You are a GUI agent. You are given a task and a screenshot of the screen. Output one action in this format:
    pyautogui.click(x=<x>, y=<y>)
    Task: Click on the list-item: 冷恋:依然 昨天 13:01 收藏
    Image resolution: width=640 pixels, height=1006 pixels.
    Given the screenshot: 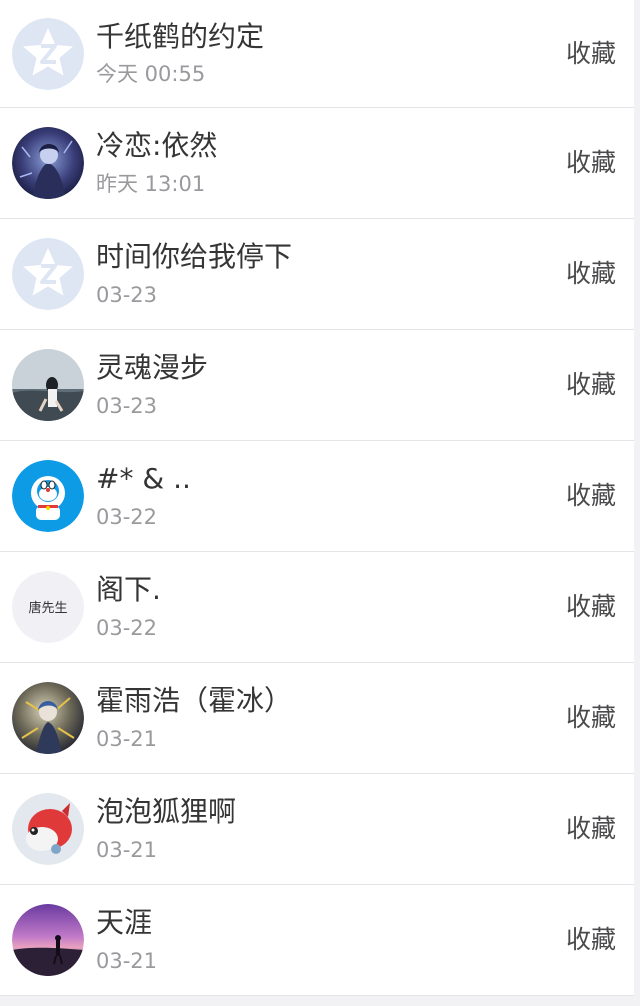 What is the action you would take?
    pyautogui.click(x=317, y=163)
    